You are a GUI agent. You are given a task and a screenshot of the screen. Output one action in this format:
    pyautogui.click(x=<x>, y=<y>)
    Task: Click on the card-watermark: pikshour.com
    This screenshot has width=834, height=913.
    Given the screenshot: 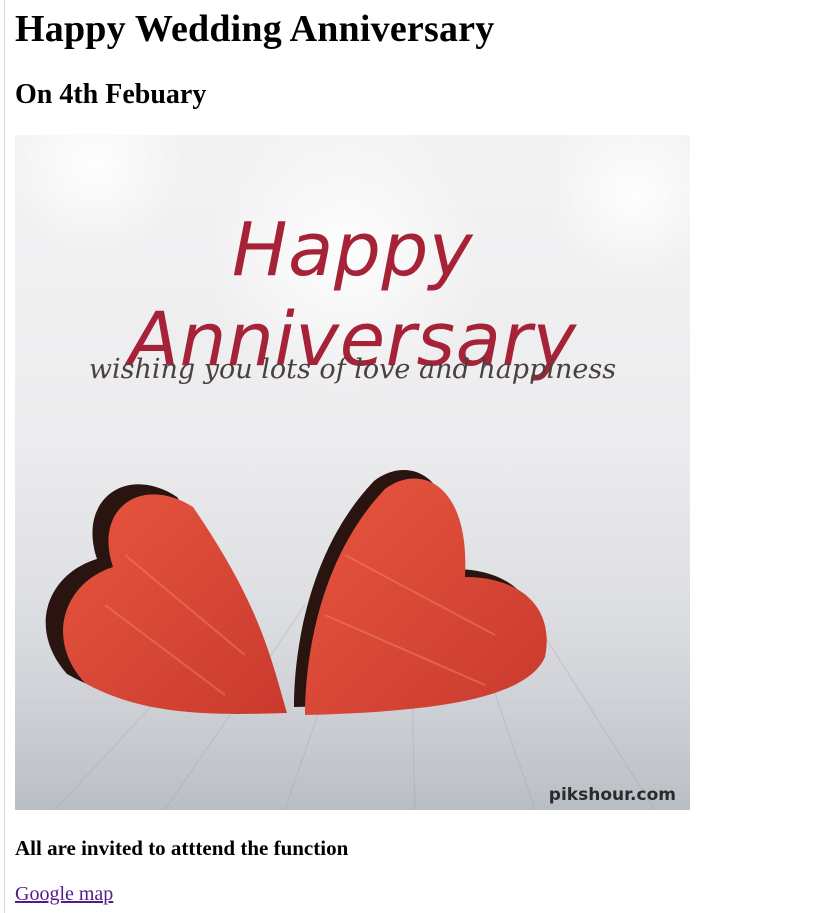 What is the action you would take?
    pyautogui.click(x=612, y=795)
    